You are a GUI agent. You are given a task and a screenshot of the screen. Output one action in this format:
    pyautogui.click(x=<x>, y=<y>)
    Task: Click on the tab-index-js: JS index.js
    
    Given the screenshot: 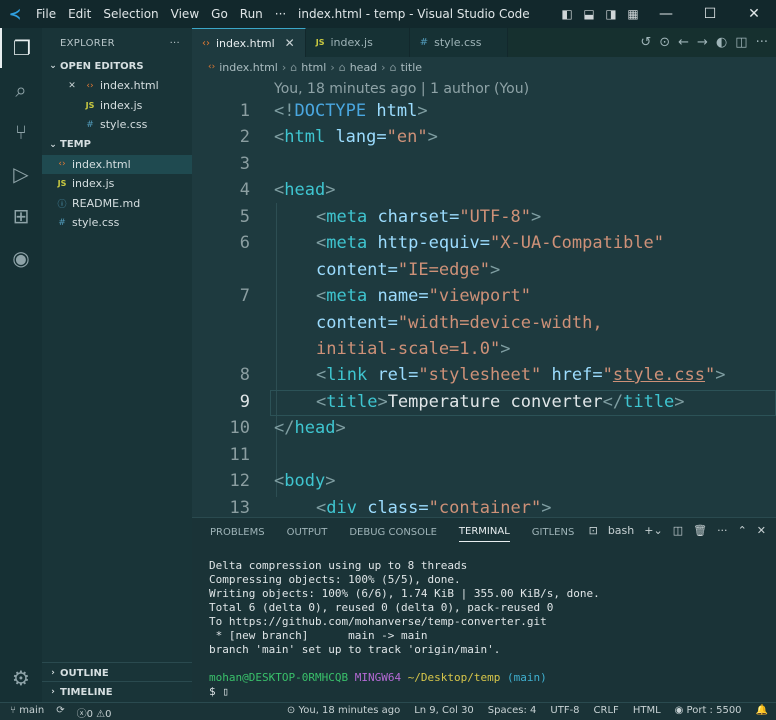 What is the action you would take?
    pyautogui.click(x=357, y=42)
    